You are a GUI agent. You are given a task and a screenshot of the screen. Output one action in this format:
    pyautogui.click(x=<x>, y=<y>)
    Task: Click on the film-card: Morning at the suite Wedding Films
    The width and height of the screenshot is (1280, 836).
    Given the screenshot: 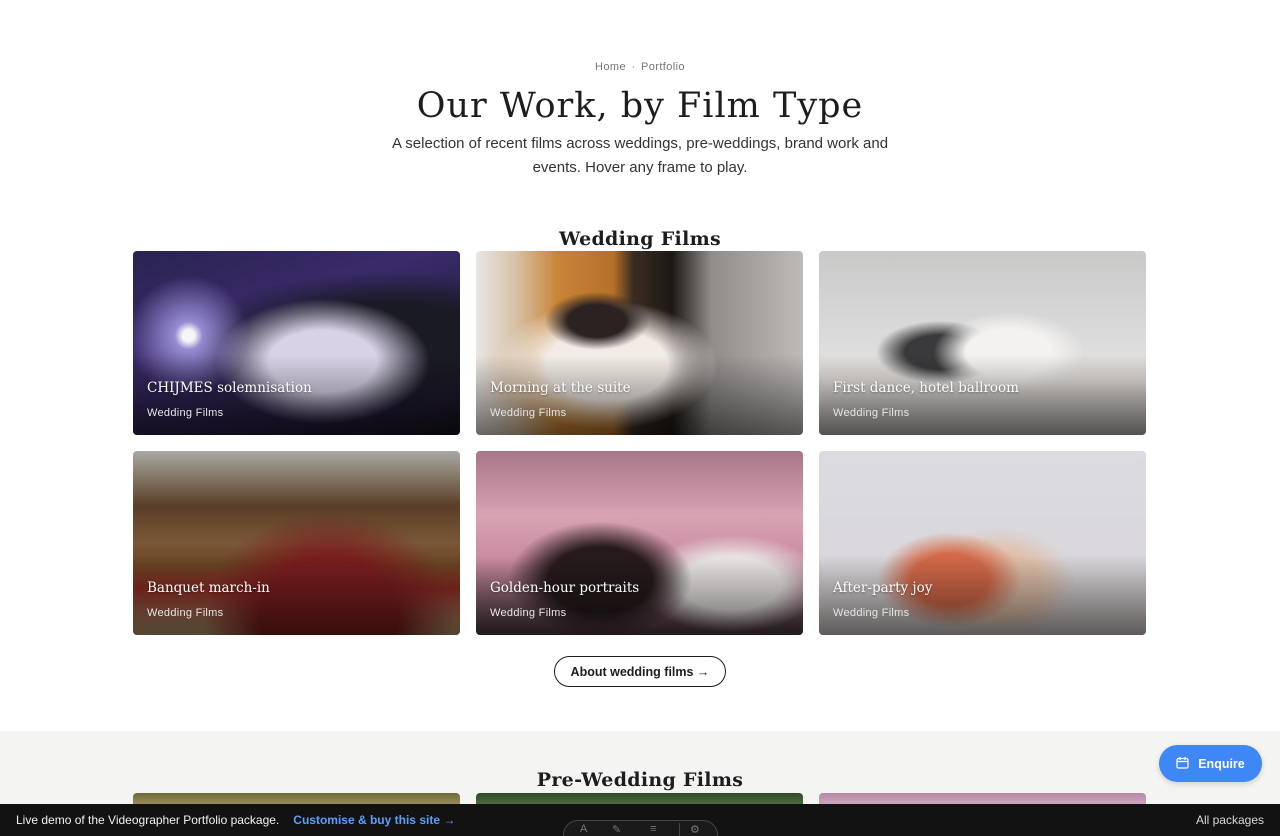 What is the action you would take?
    pyautogui.click(x=639, y=343)
    